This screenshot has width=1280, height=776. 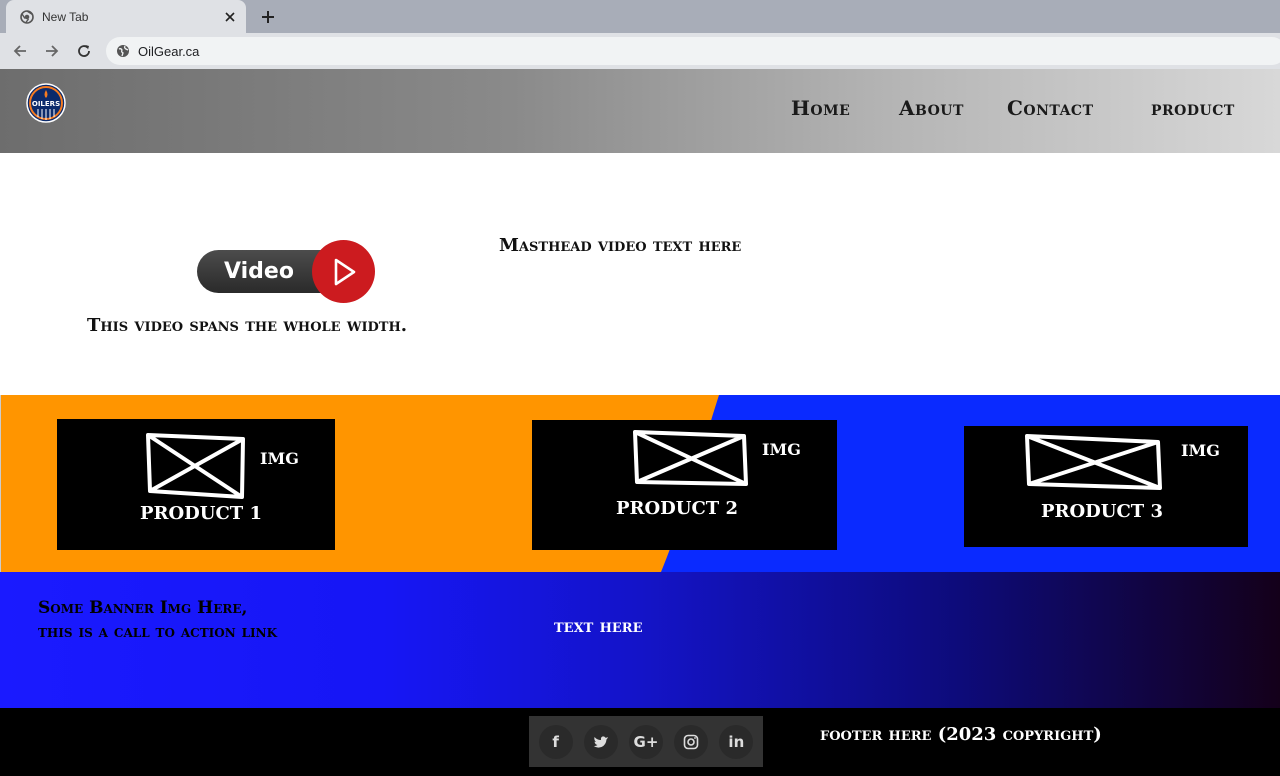 I want to click on reload-icon, so click(x=84, y=51).